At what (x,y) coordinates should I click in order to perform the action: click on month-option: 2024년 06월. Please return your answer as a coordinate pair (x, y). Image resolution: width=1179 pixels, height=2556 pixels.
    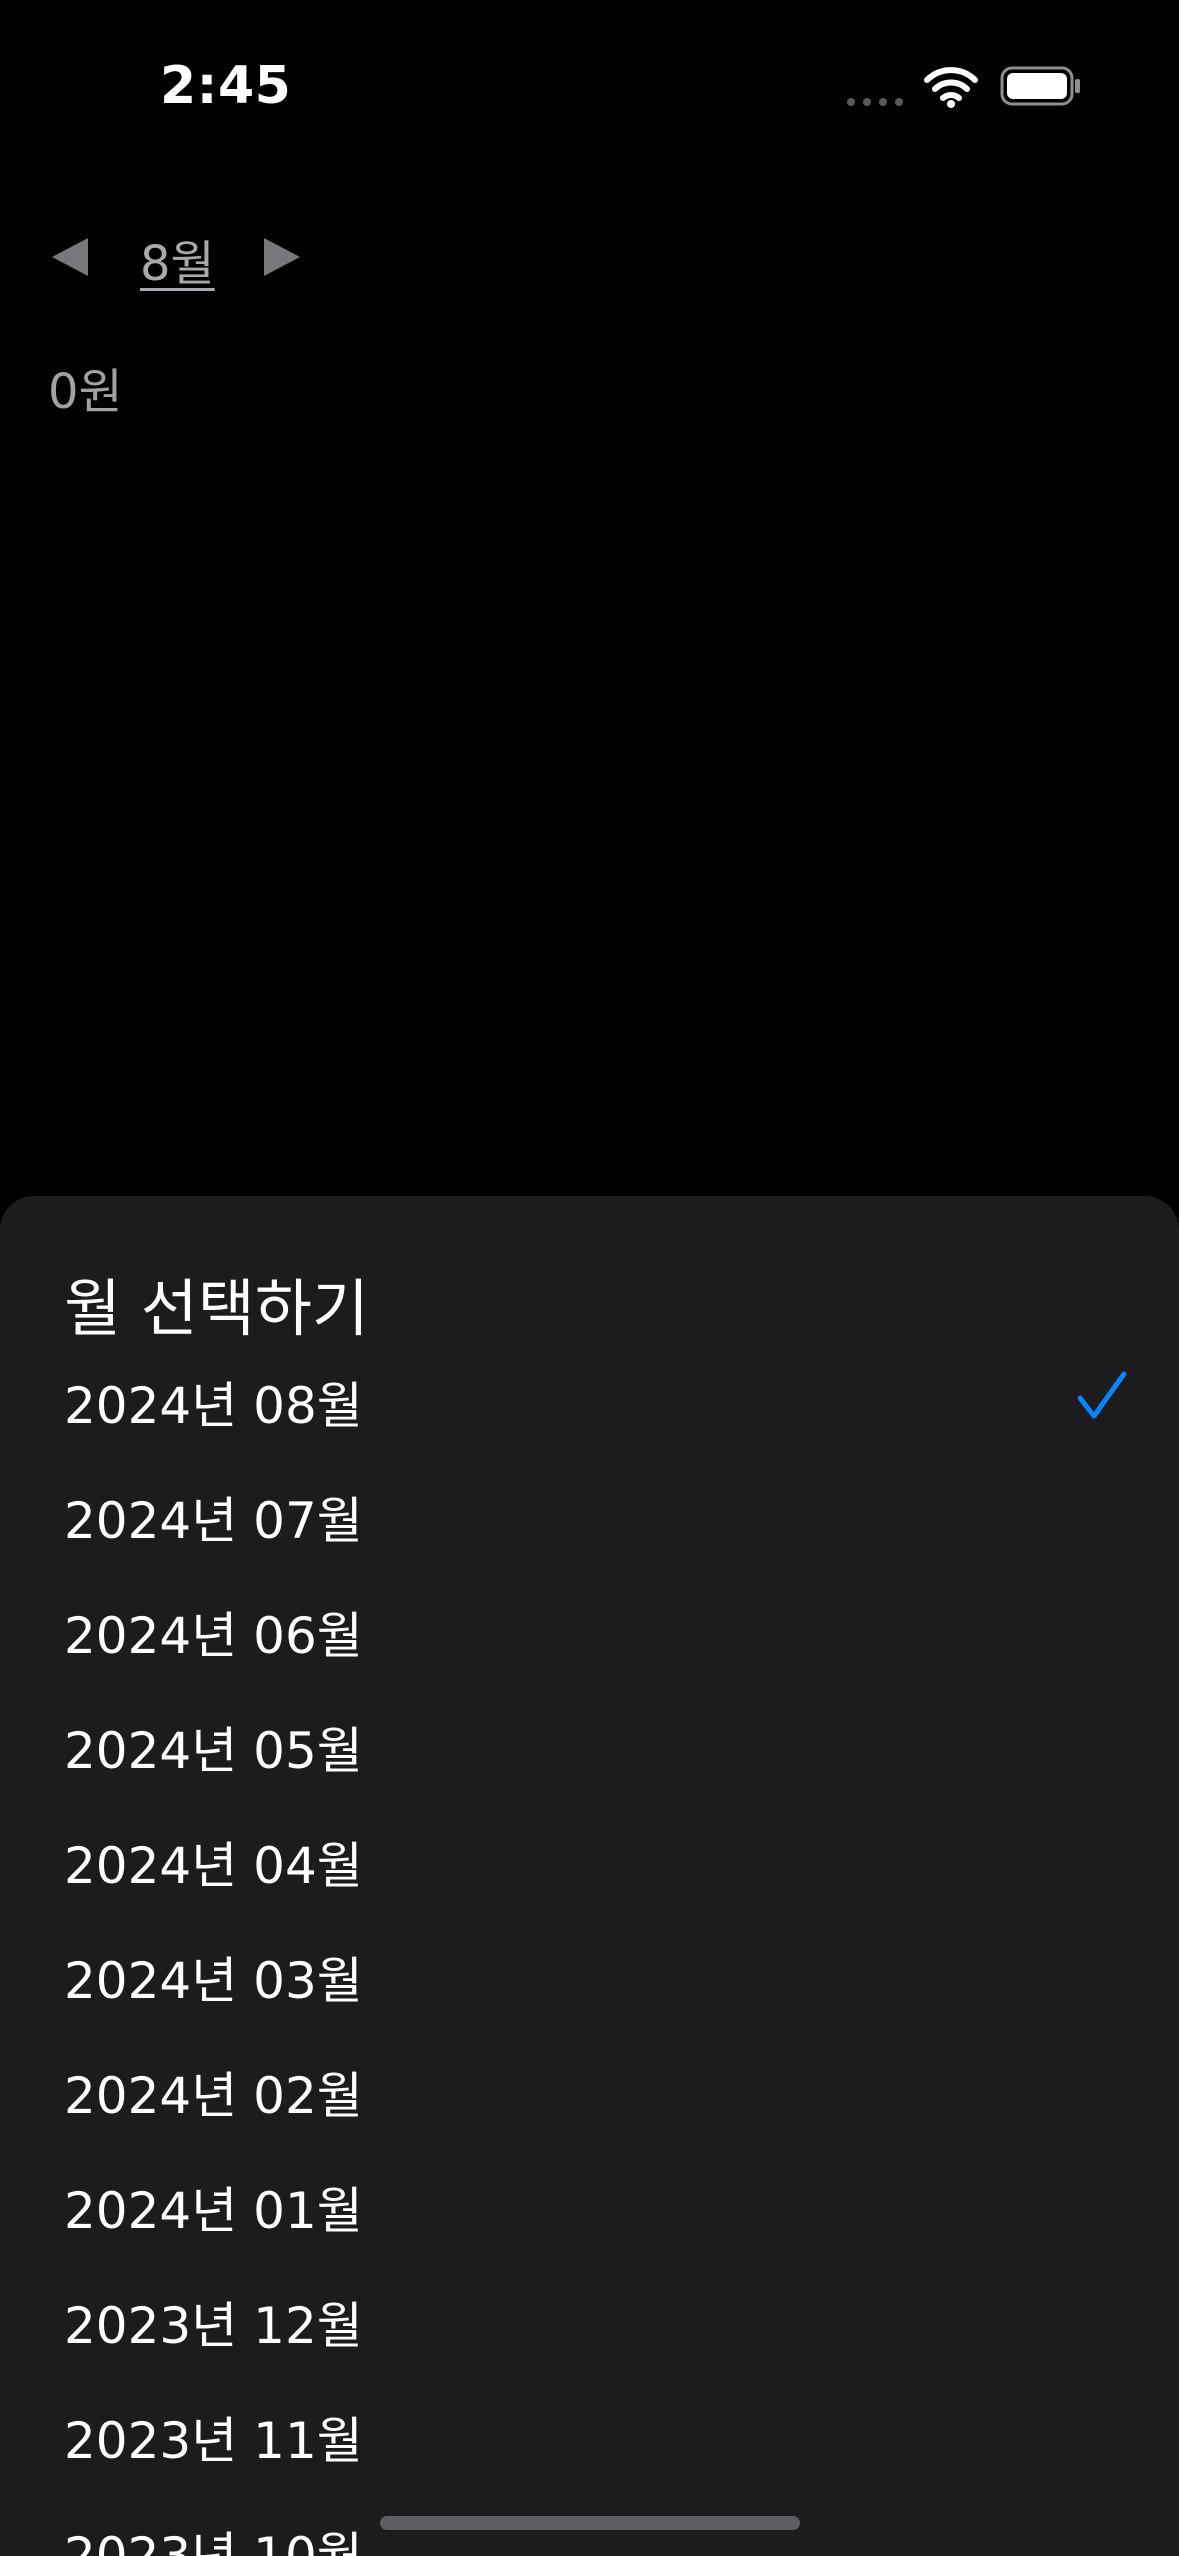
    Looking at the image, I should click on (589, 1625).